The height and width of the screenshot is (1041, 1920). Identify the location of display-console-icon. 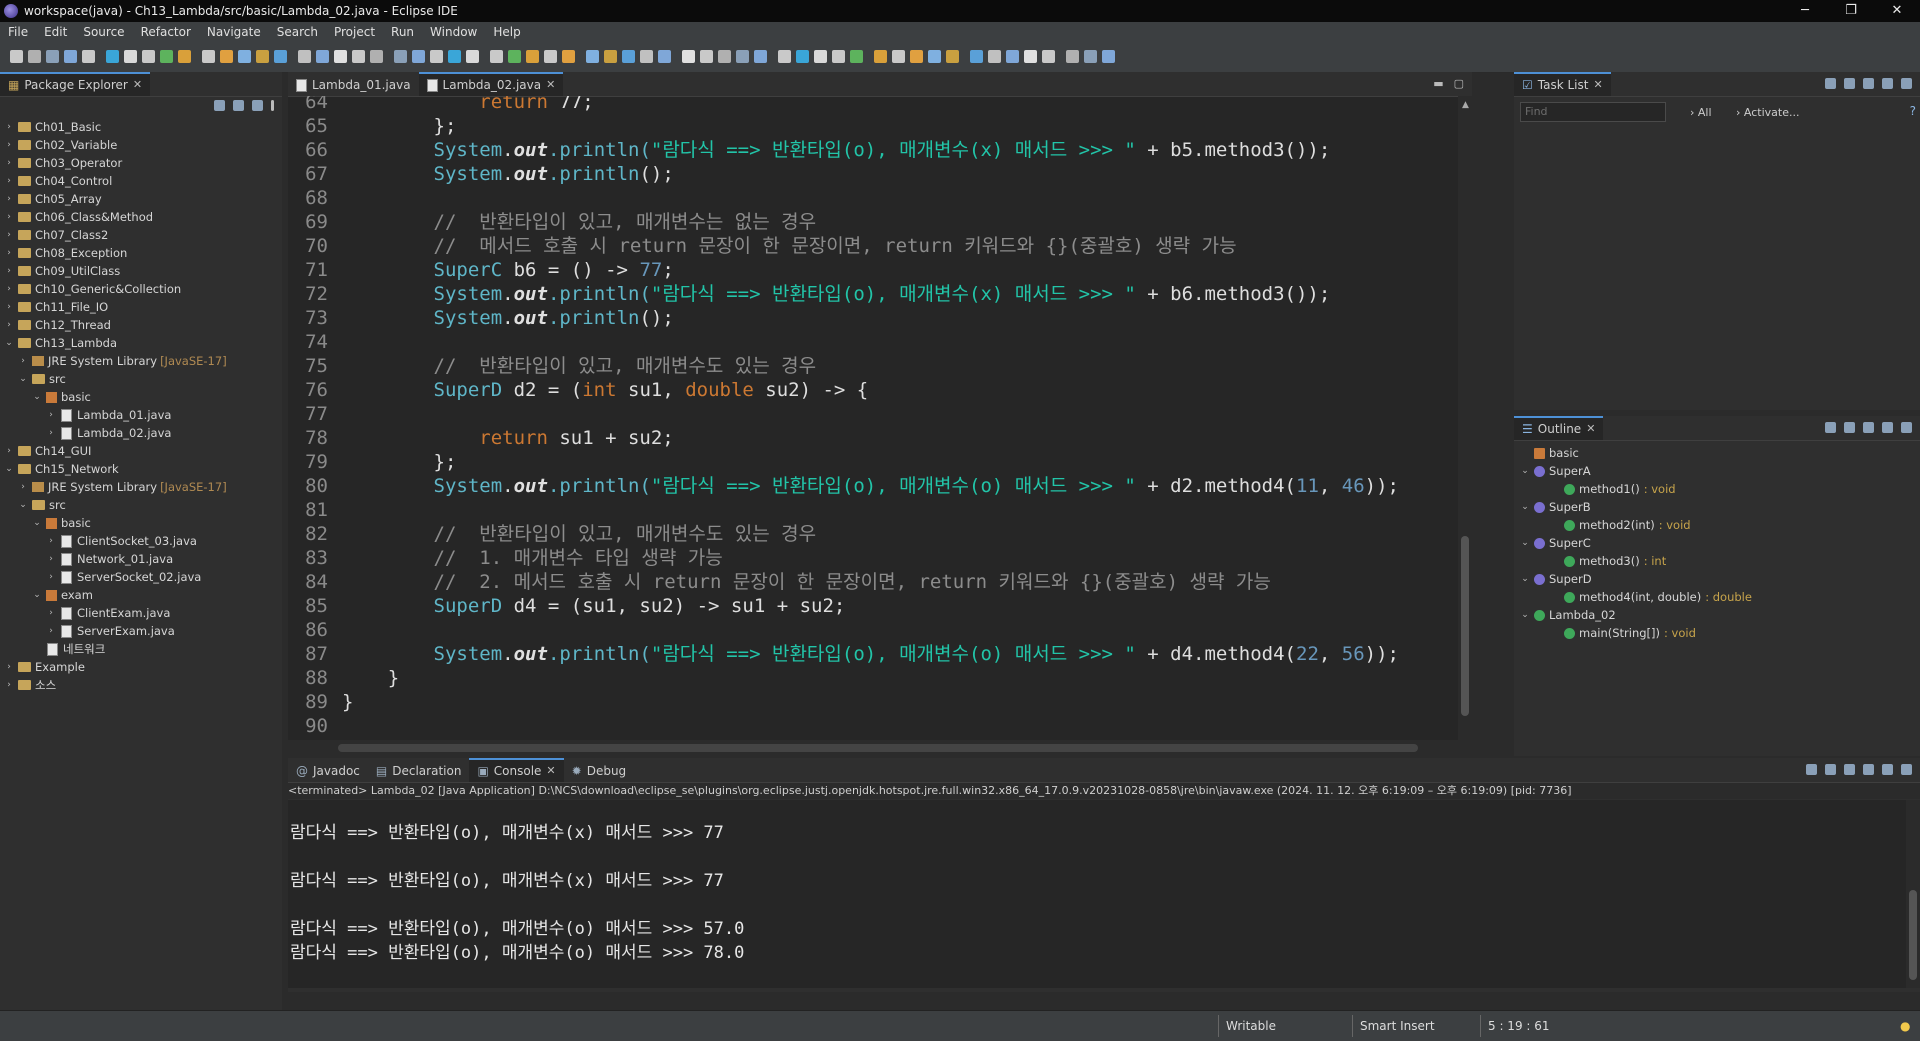
(1906, 769).